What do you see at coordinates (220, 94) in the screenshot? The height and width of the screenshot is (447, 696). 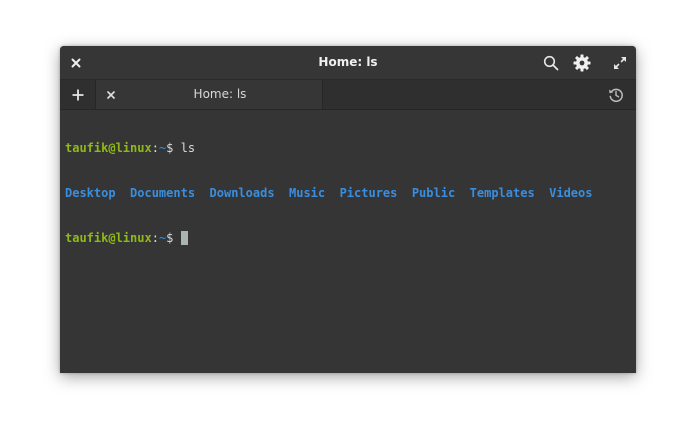 I see `tab-label: Home: ls` at bounding box center [220, 94].